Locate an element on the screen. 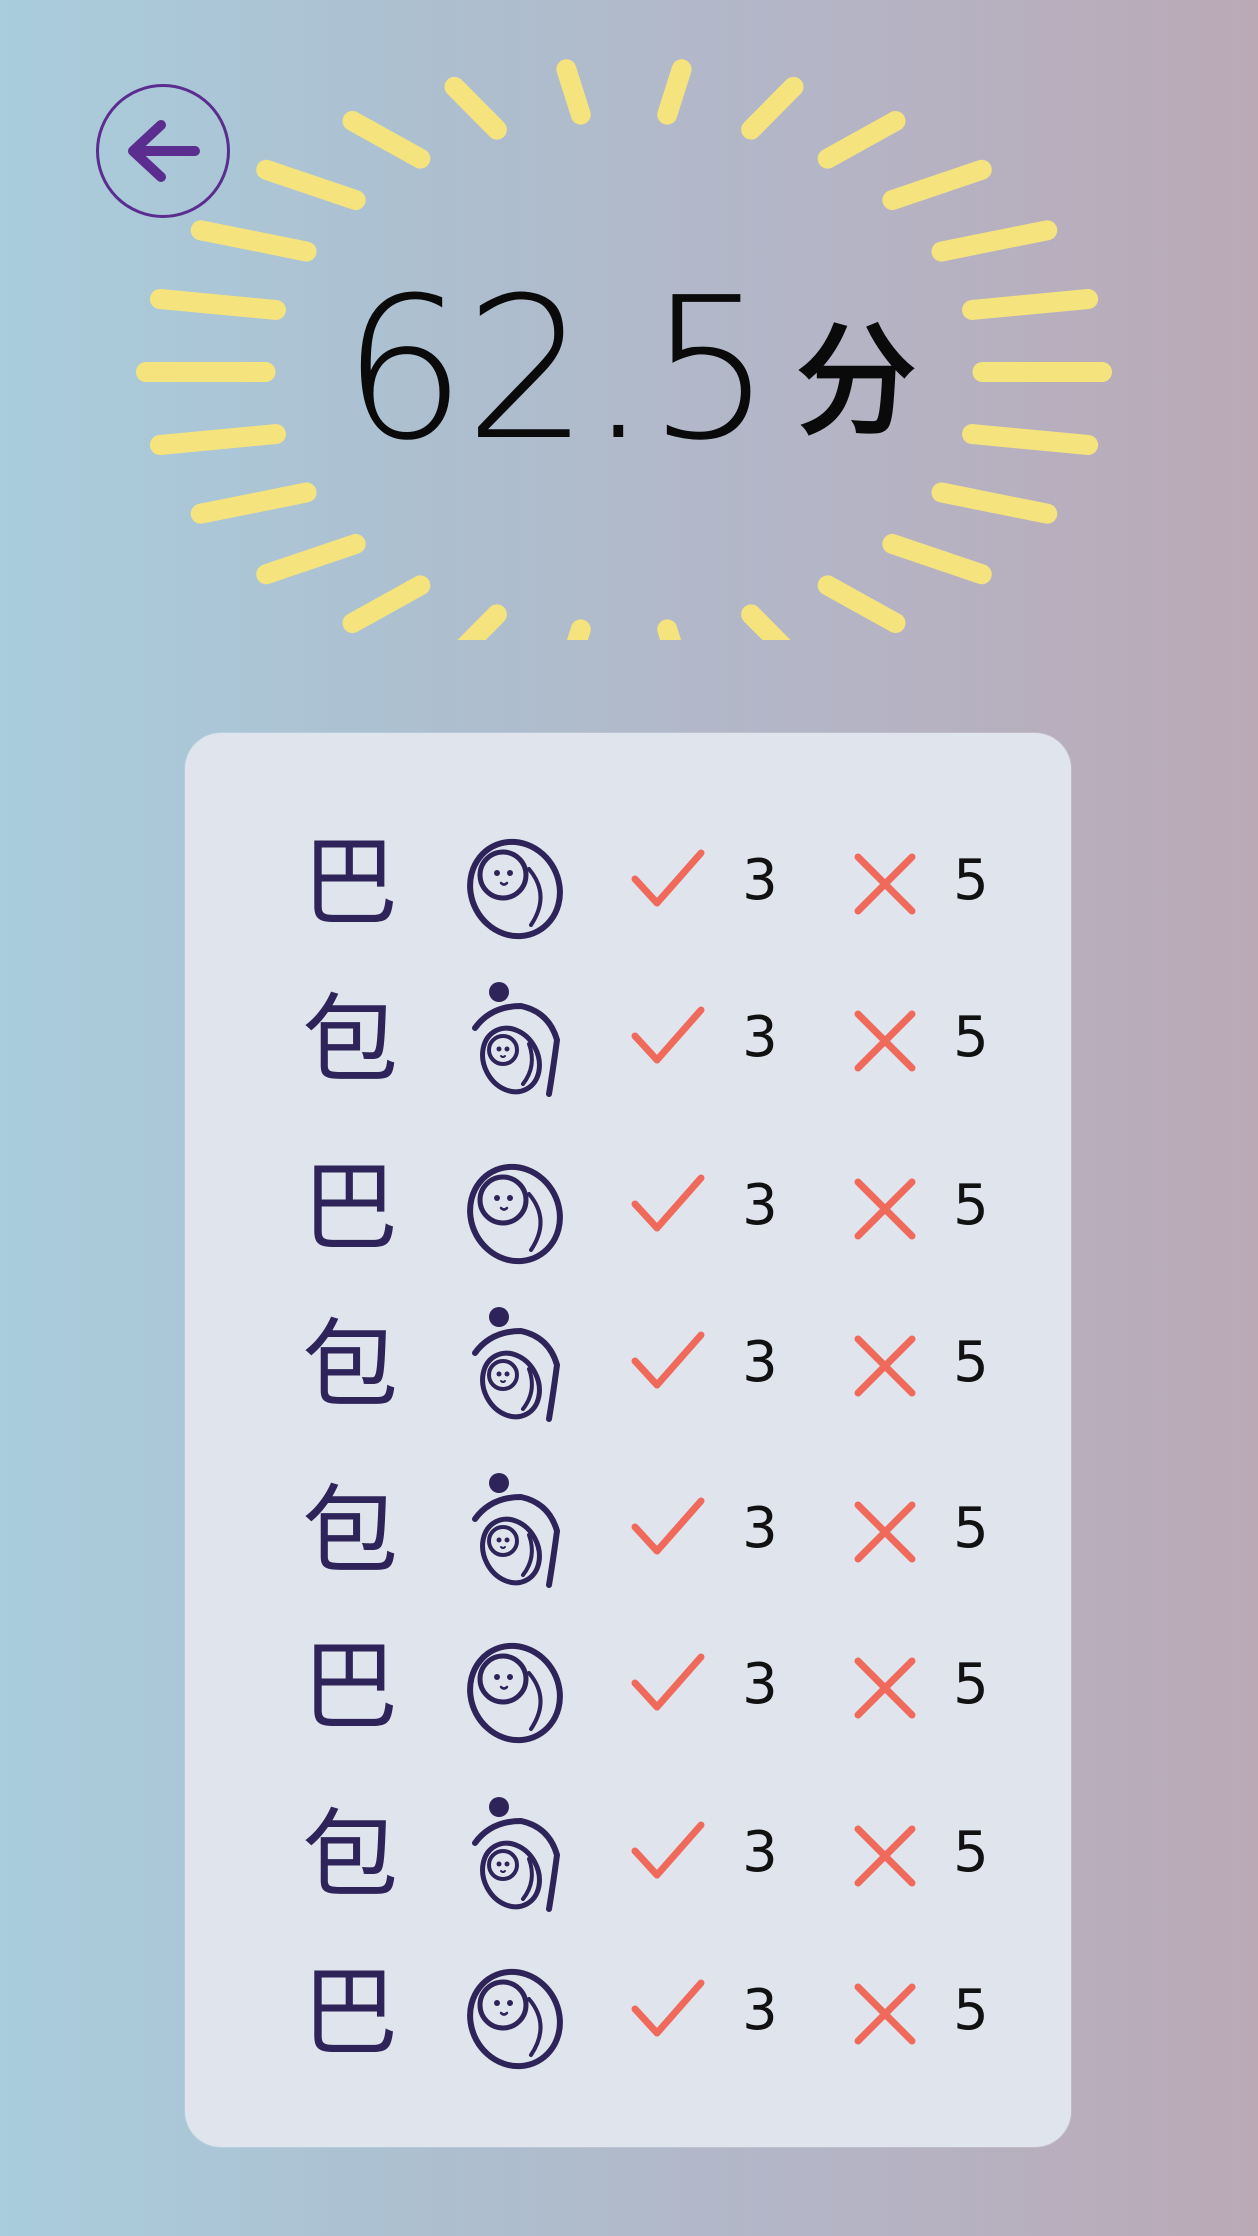  score-unit: 分 is located at coordinates (856, 381).